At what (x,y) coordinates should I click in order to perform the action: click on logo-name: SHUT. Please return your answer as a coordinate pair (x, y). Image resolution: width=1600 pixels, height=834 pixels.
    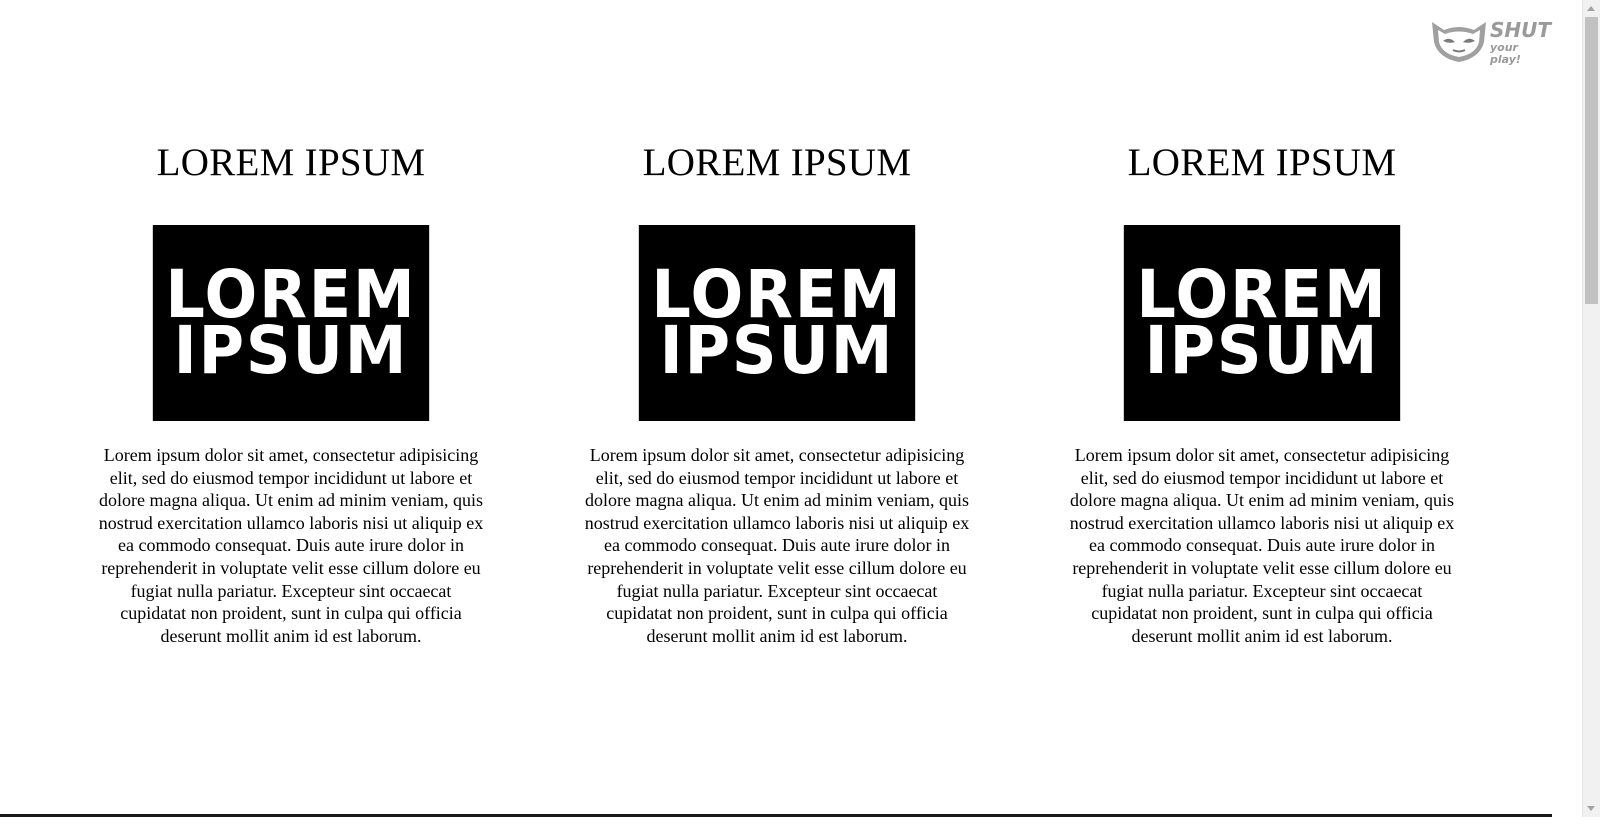
    Looking at the image, I should click on (1521, 30).